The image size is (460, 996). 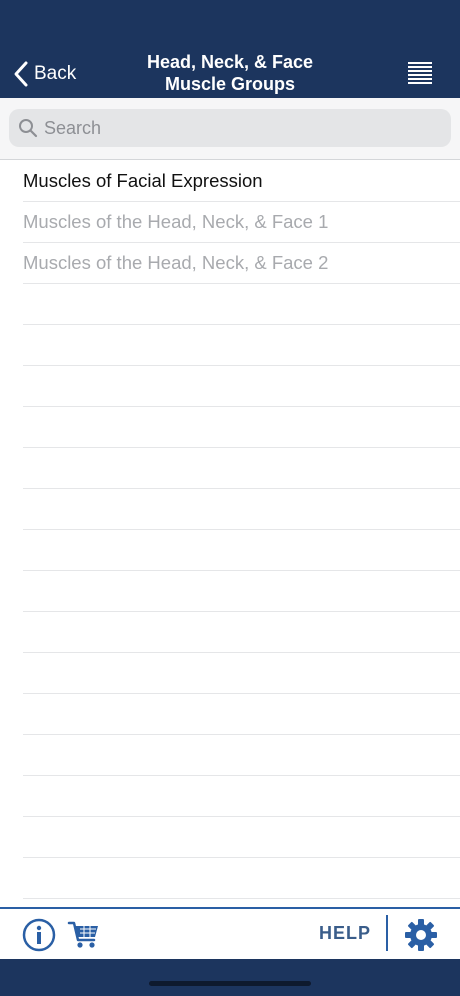 I want to click on search-field, so click(x=230, y=128).